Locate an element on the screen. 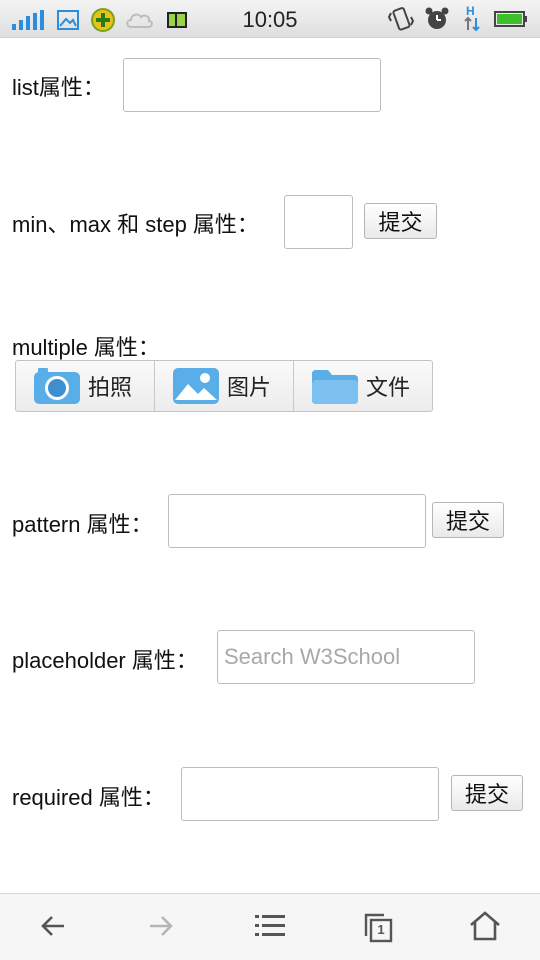 The image size is (540, 960). clock: 10:05 is located at coordinates (270, 19).